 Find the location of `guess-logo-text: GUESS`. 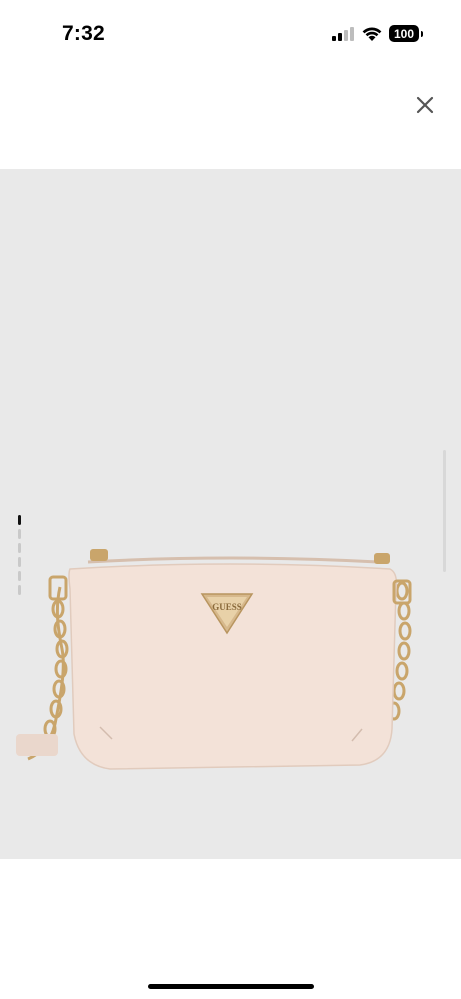

guess-logo-text: GUESS is located at coordinates (227, 607).